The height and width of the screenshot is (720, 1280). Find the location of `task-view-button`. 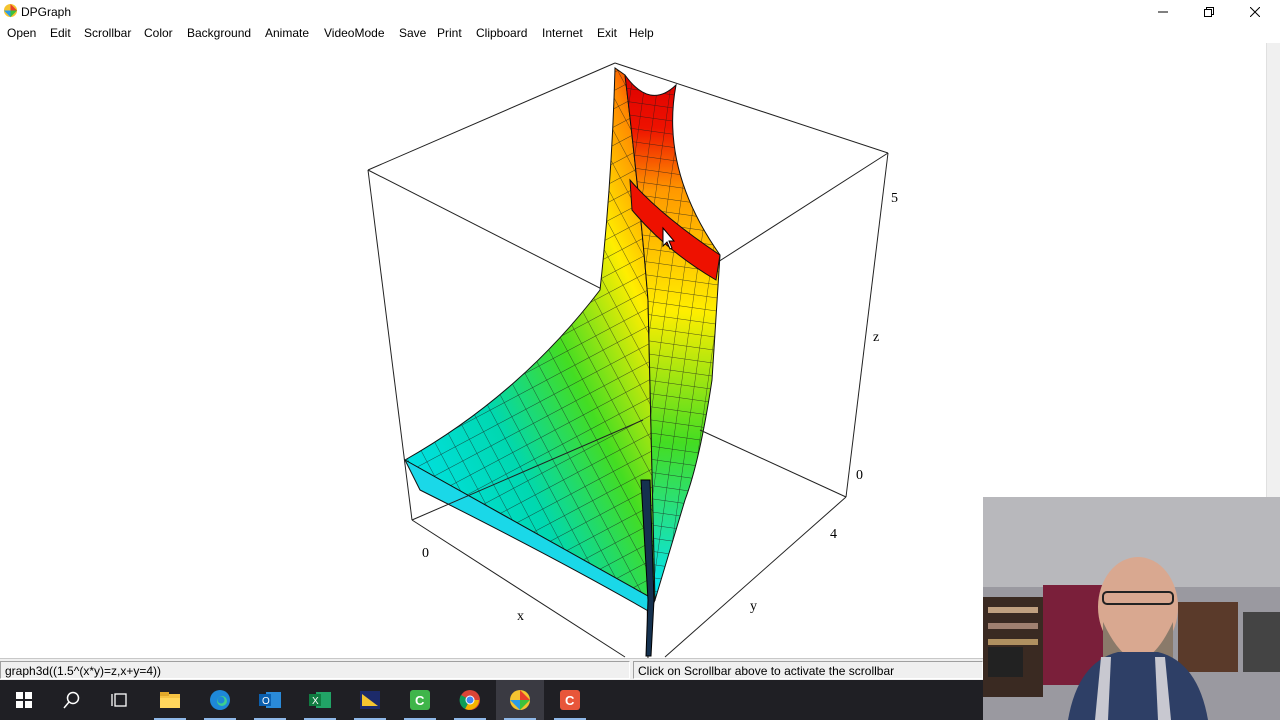

task-view-button is located at coordinates (120, 700).